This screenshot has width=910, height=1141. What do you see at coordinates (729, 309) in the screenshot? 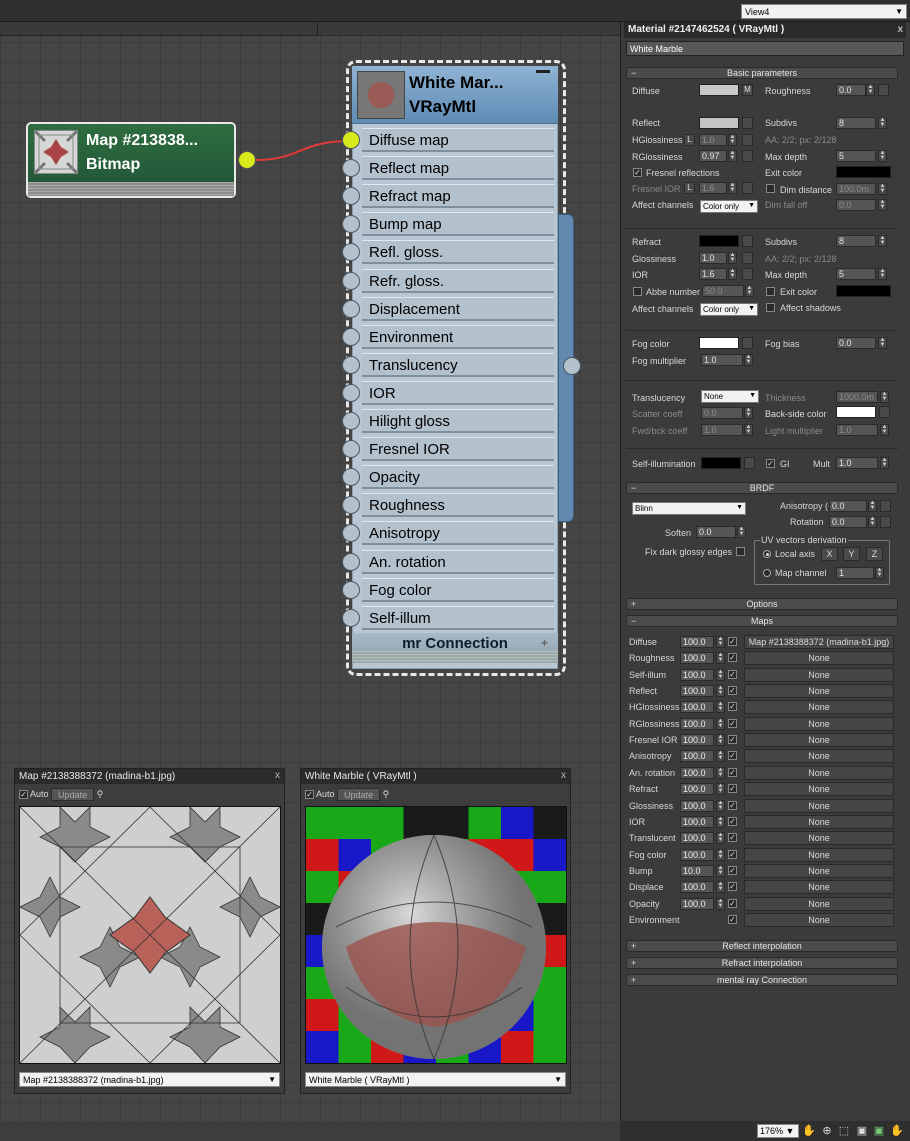
I see `refract-affect-channels-dropdown: Color only ▼` at bounding box center [729, 309].